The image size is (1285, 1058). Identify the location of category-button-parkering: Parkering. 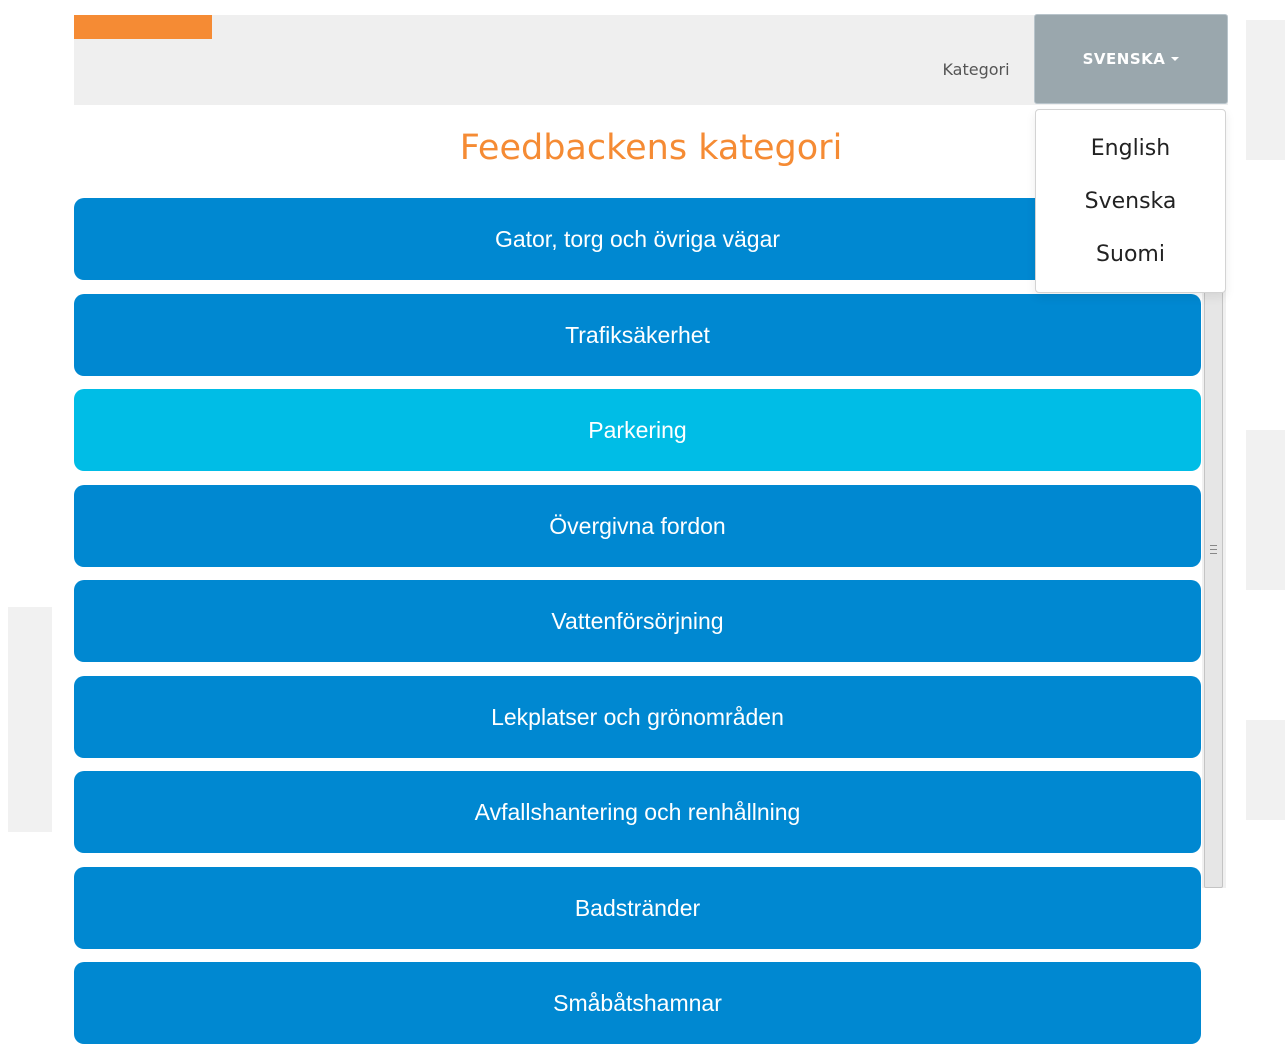
(637, 430).